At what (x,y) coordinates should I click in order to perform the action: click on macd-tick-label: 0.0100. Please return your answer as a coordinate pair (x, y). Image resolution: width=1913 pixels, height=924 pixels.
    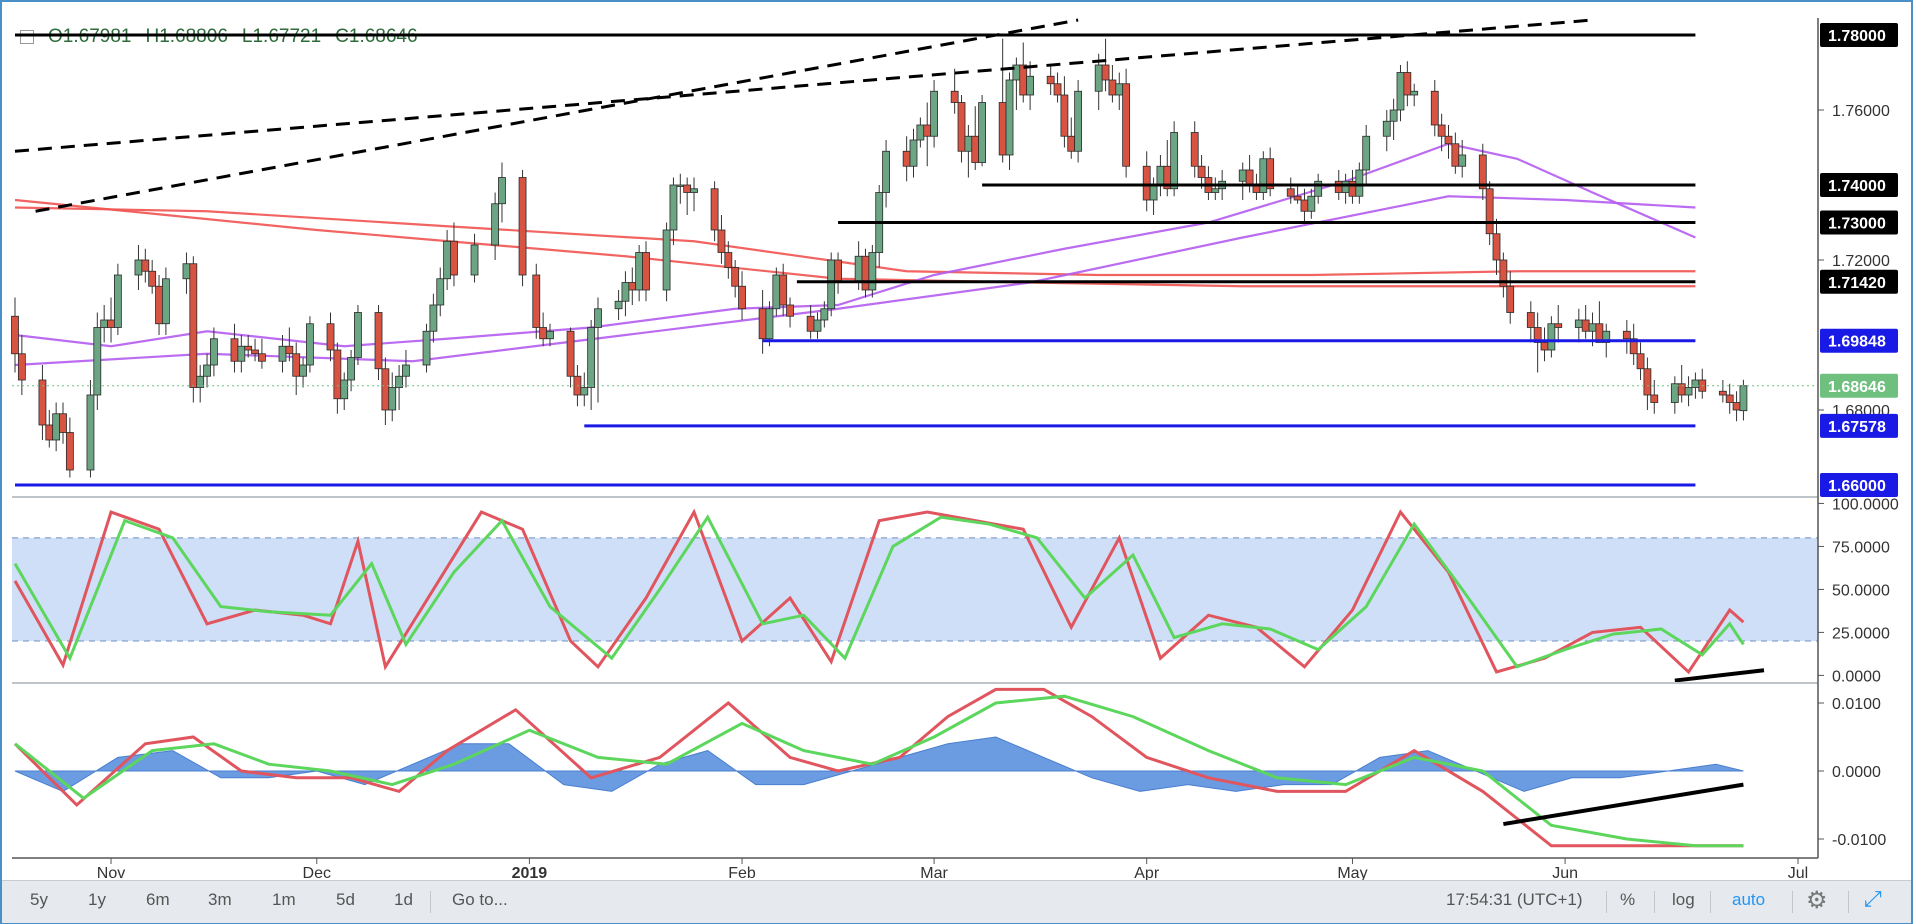
    Looking at the image, I should click on (1856, 704).